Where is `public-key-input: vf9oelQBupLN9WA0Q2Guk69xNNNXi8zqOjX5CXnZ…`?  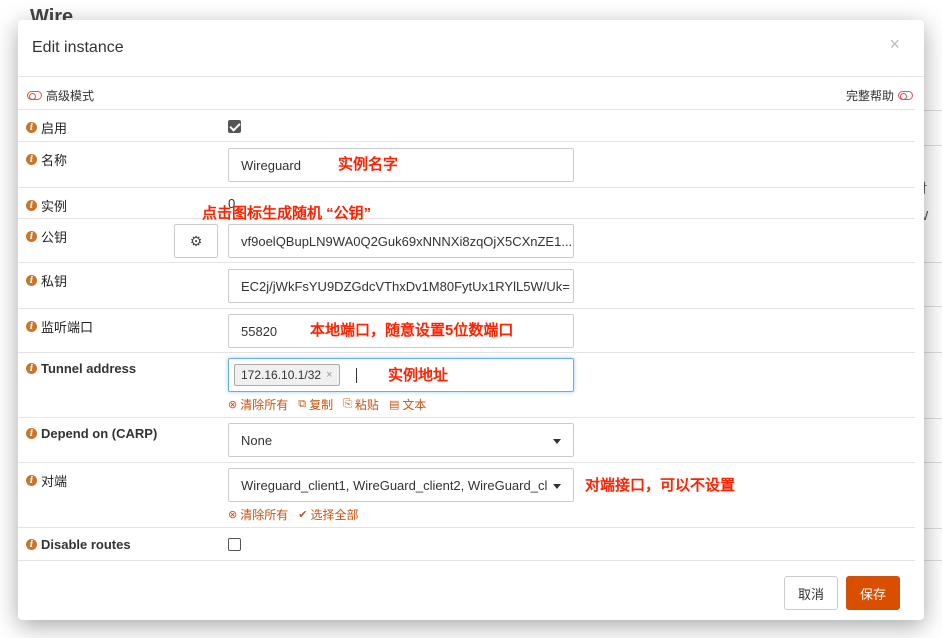 public-key-input: vf9oelQBupLN9WA0Q2Guk69xNNNXi8zqOjX5CXnZ… is located at coordinates (401, 241).